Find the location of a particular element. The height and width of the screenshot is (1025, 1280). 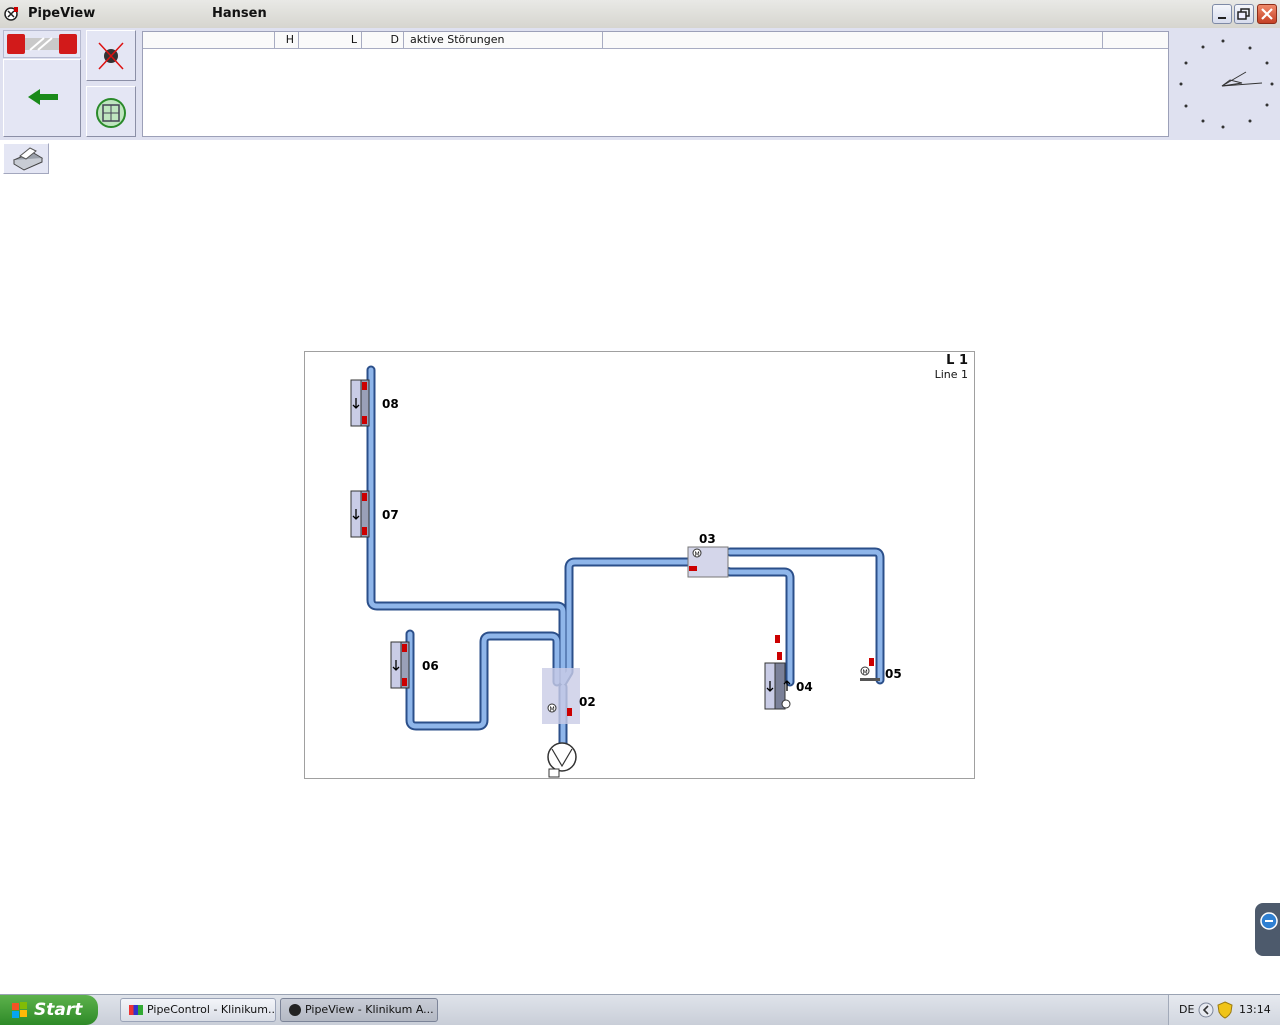

close-button is located at coordinates (1267, 14).